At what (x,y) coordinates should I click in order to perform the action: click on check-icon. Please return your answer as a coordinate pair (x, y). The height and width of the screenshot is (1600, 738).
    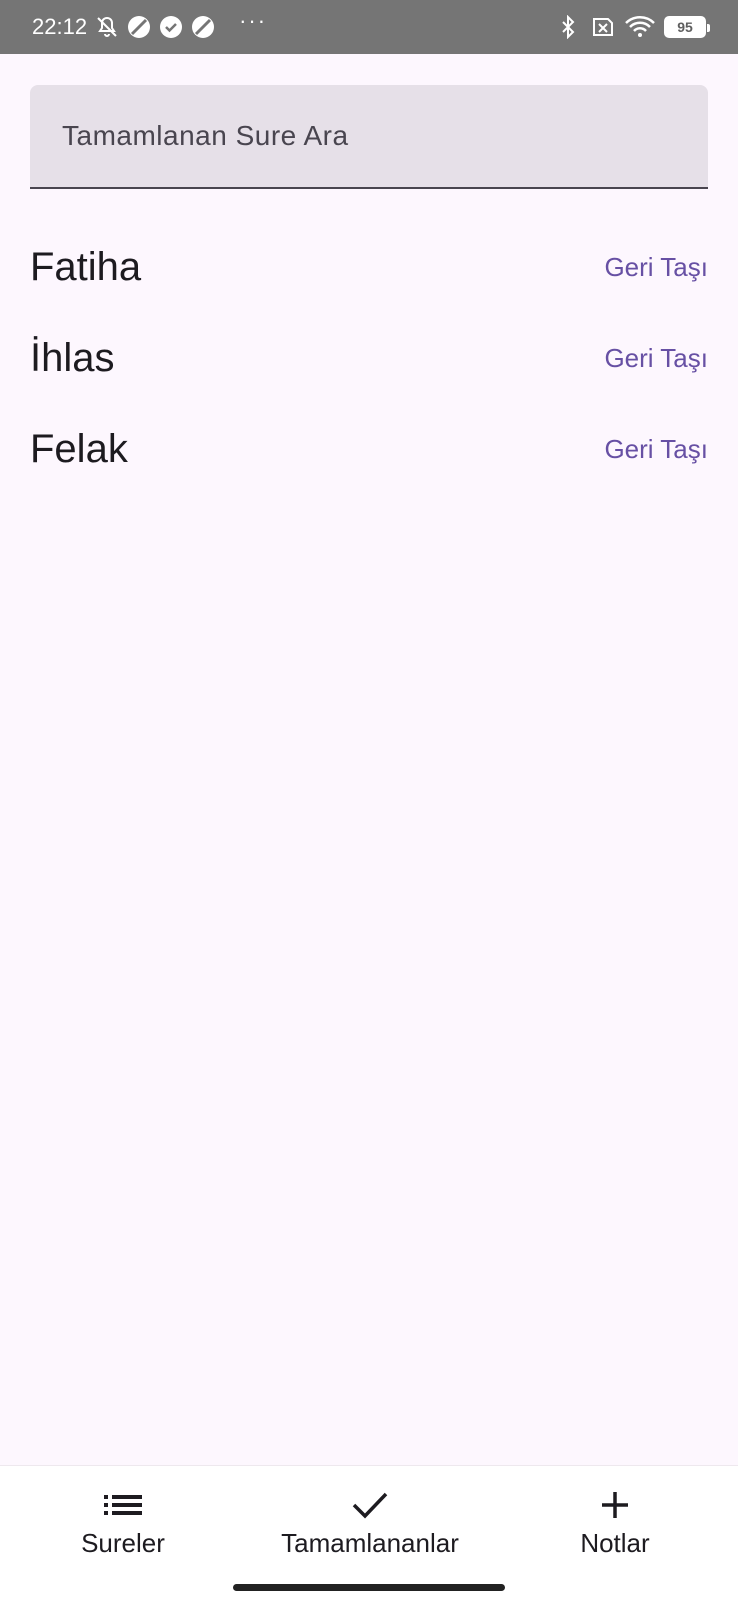
    Looking at the image, I should click on (370, 1505).